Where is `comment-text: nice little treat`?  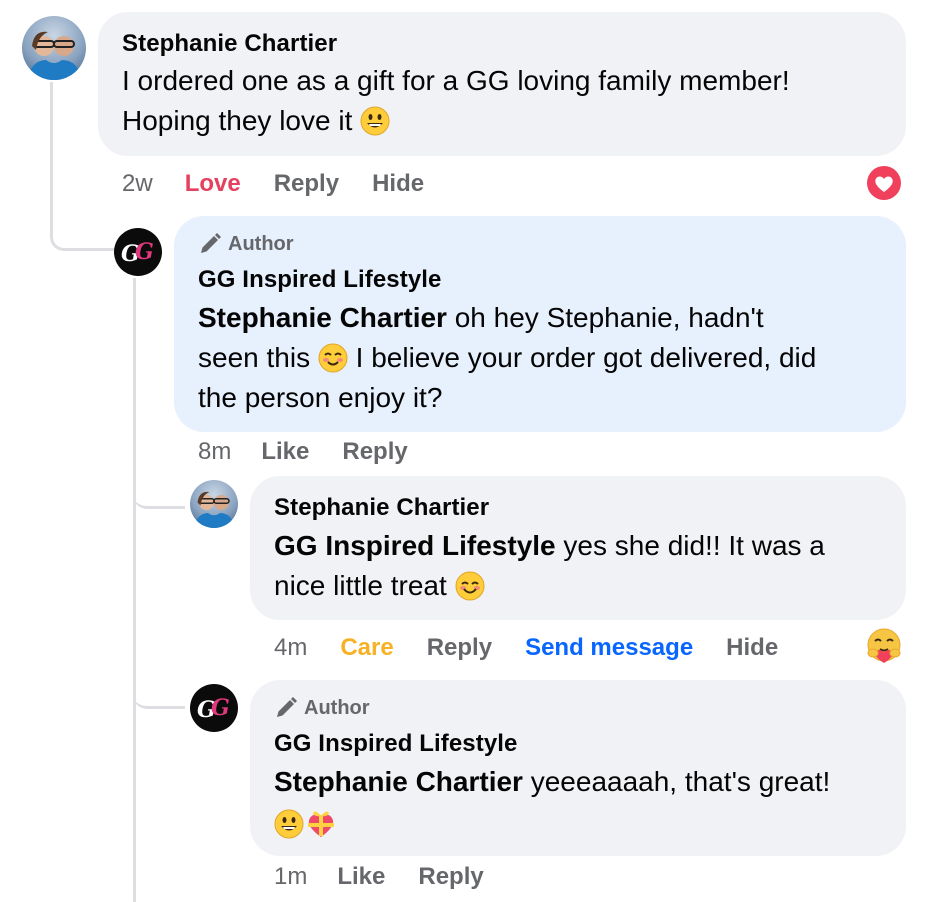
comment-text: nice little treat is located at coordinates (379, 586).